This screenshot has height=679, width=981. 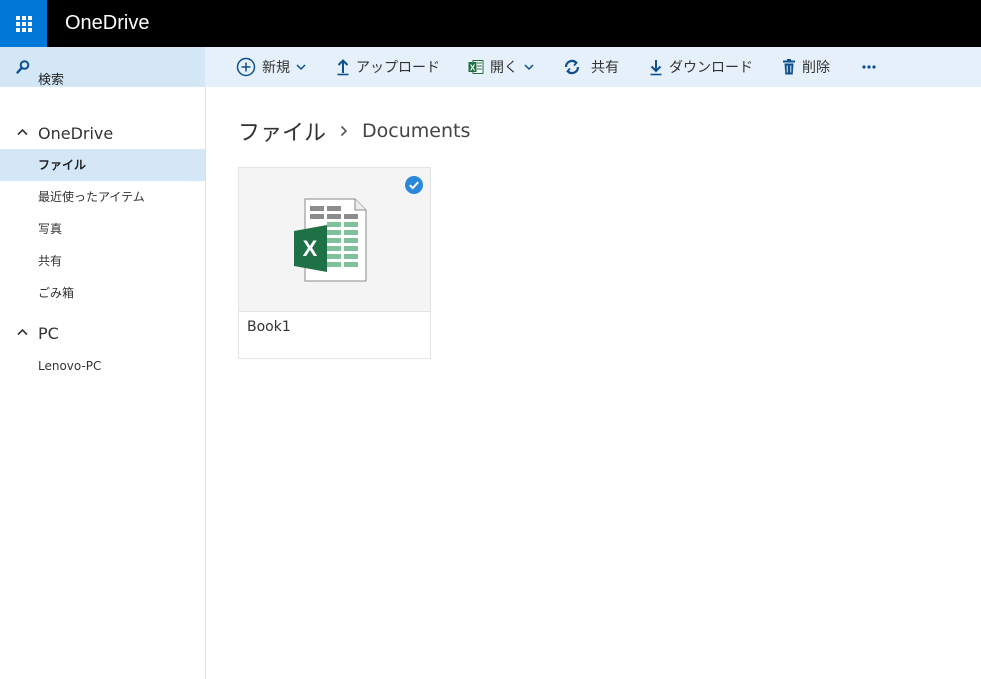 I want to click on download-button: ダウンロード, so click(x=701, y=67).